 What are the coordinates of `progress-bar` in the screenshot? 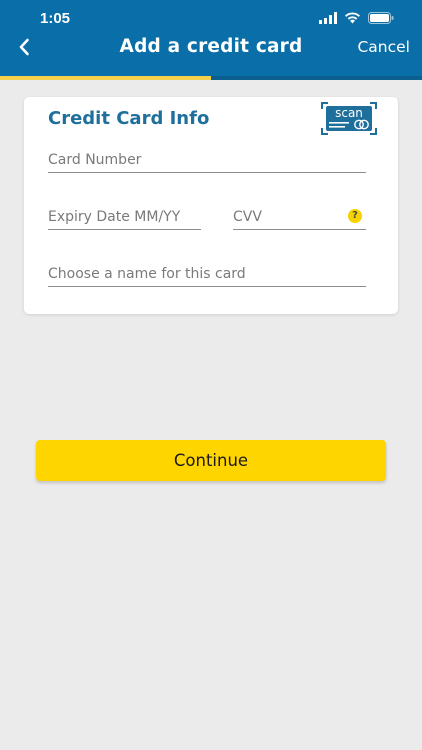 It's located at (211, 78).